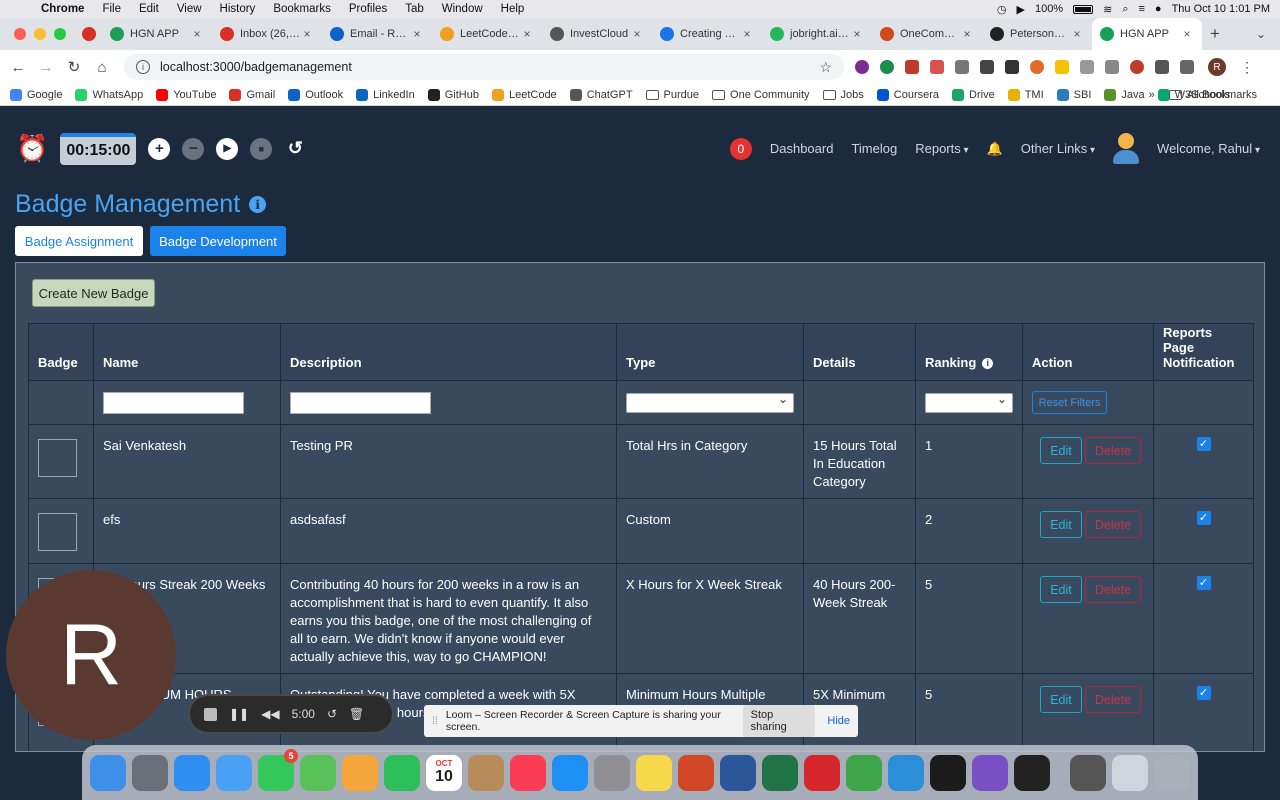  Describe the element at coordinates (1058, 148) in the screenshot. I see `nav-other-links: Other Links` at that location.